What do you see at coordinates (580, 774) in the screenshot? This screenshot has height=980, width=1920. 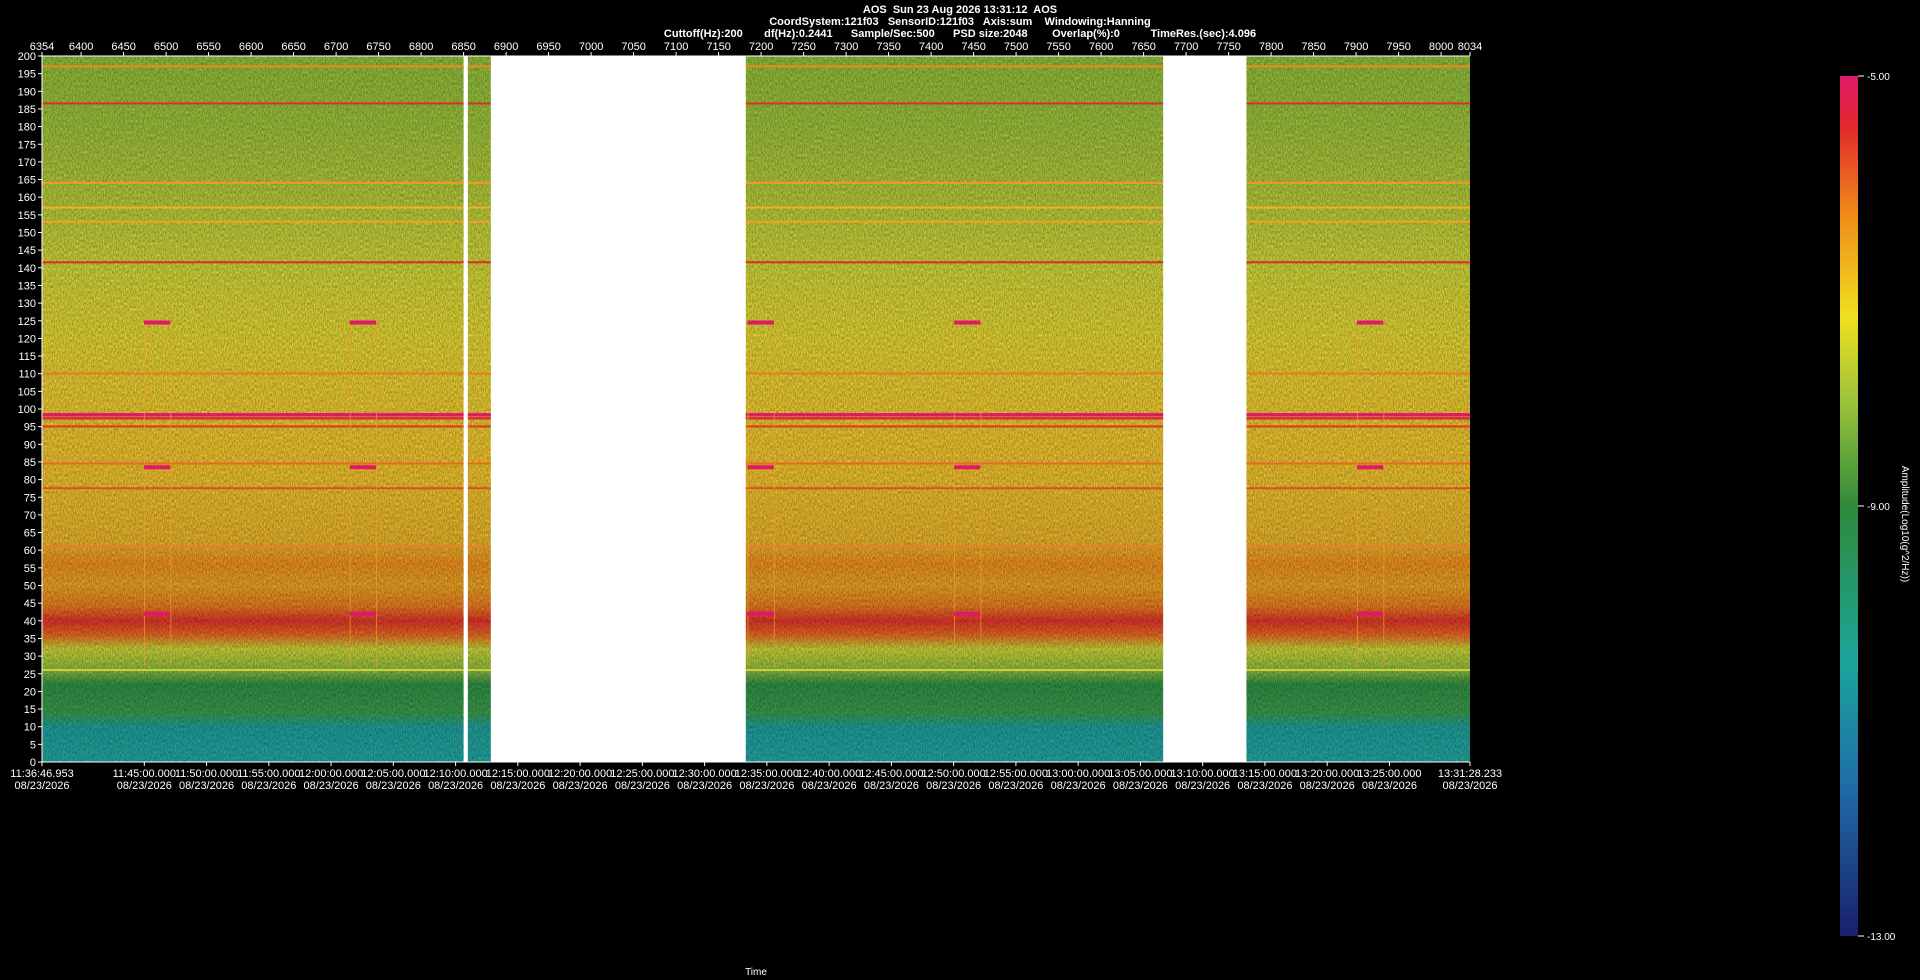 I see `time-tick-label: 12:20:00.000` at bounding box center [580, 774].